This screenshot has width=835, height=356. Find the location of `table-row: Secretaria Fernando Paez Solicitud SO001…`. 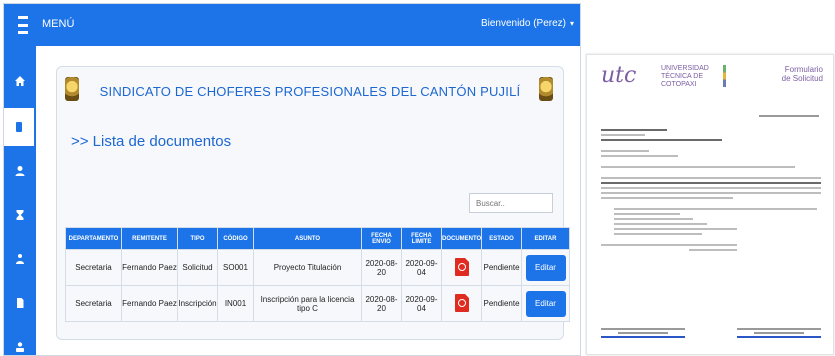

table-row: Secretaria Fernando Paez Solicitud SO001… is located at coordinates (317, 267).